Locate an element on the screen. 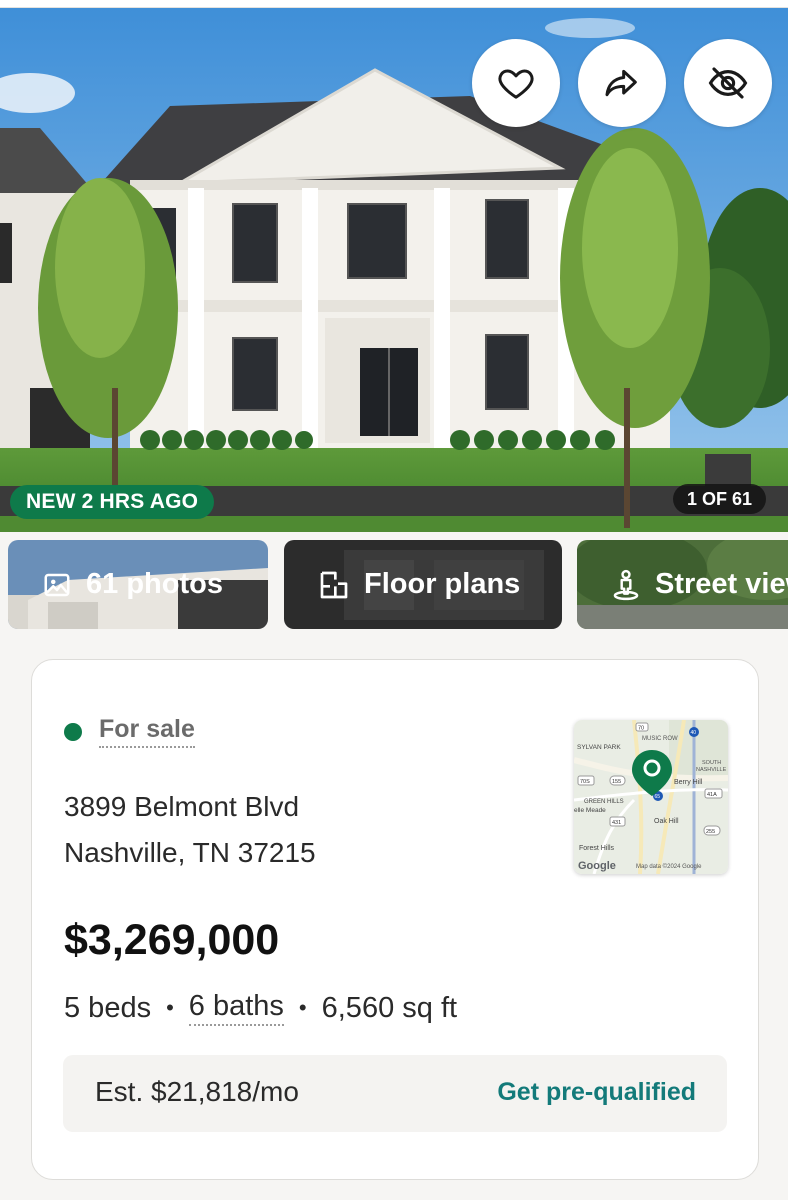  map-label-nashville: NASHVILLE is located at coordinates (711, 770).